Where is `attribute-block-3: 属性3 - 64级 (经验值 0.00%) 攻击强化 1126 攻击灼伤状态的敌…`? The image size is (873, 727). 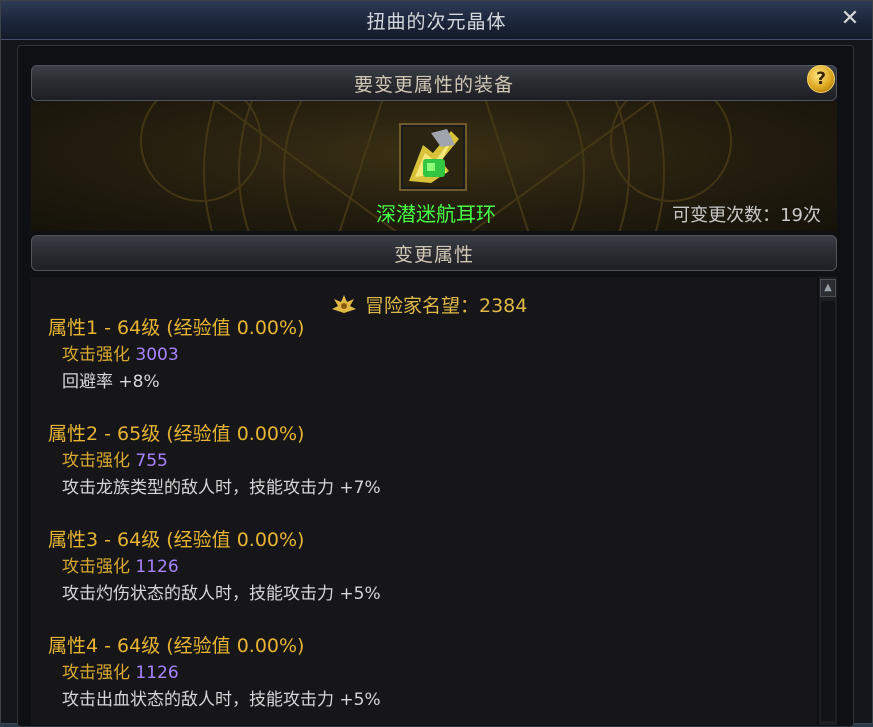 attribute-block-3: 属性3 - 64级 (经验值 0.00%) 攻击强化 1126 攻击灼伤状态的敌… is located at coordinates (214, 567).